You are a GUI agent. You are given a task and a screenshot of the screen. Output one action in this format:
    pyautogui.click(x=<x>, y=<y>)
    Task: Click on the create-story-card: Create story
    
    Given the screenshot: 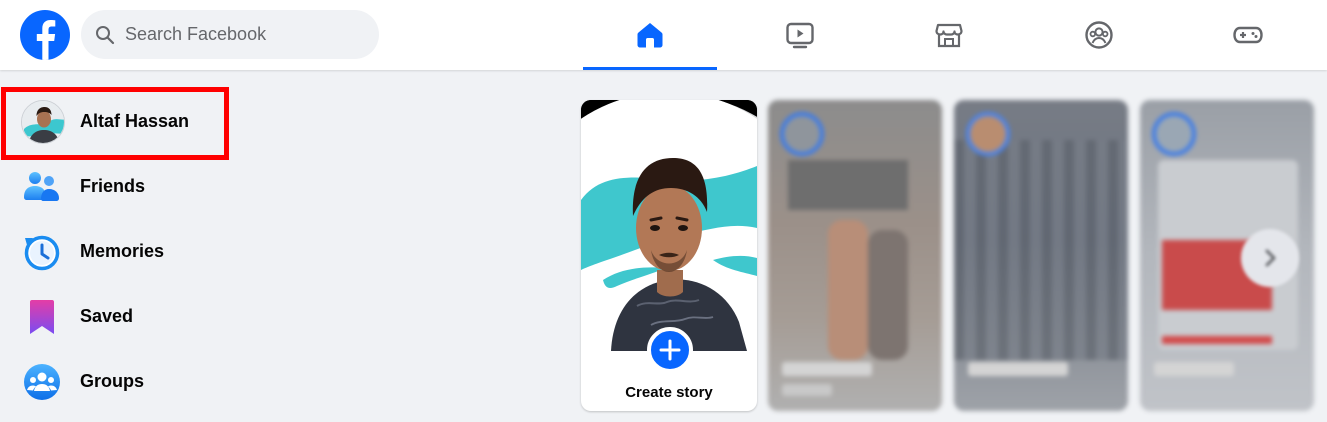 What is the action you would take?
    pyautogui.click(x=669, y=255)
    